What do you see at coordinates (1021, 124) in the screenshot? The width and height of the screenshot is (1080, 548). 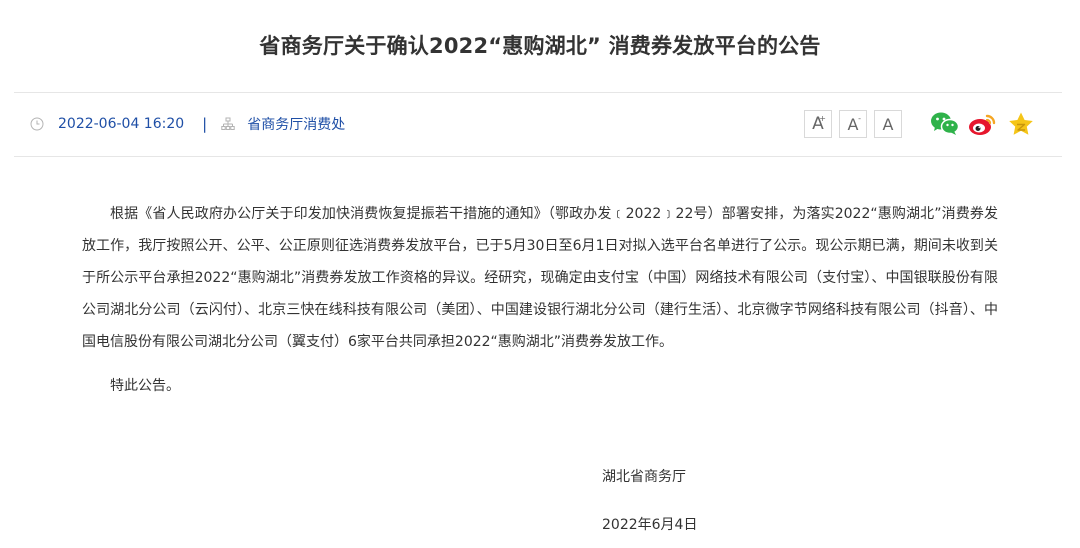 I see `favorite-star-icon` at bounding box center [1021, 124].